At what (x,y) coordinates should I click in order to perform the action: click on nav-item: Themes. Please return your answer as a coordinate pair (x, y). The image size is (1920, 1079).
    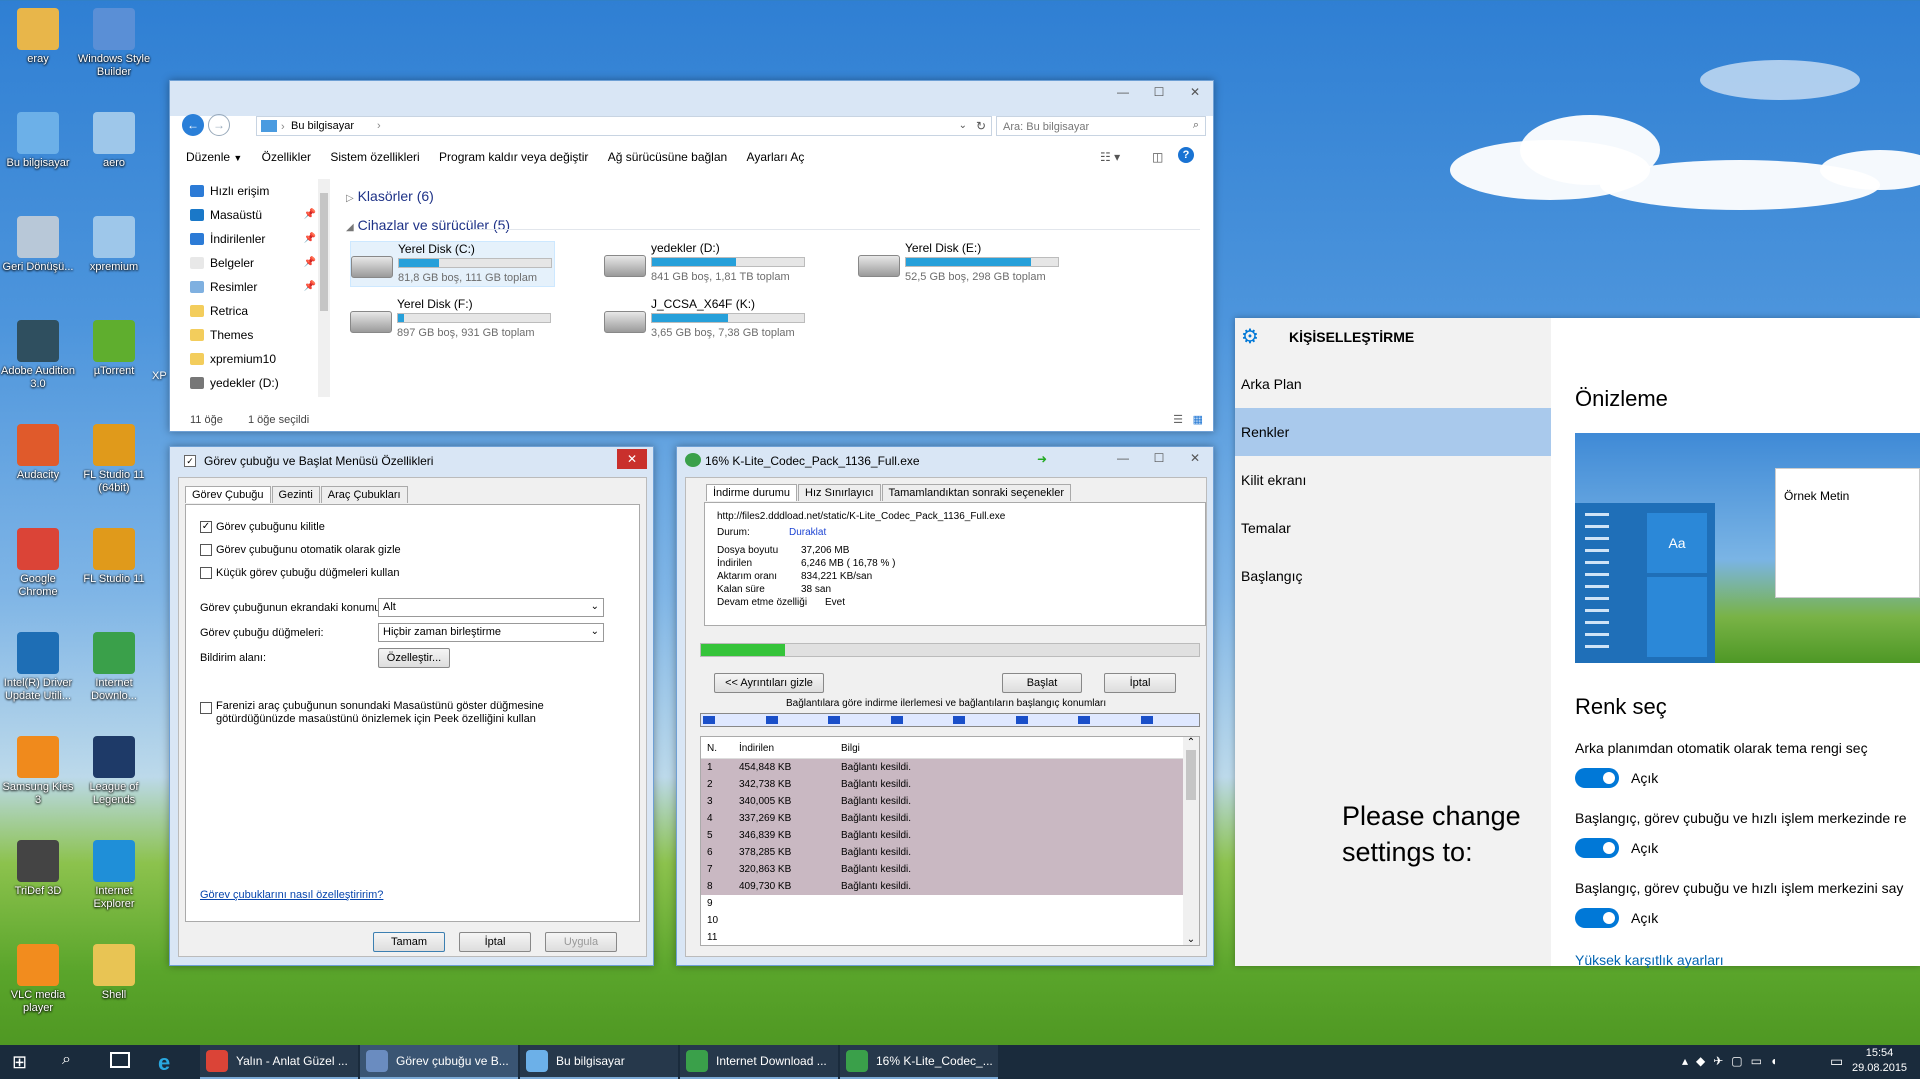
    Looking at the image, I should click on (250, 335).